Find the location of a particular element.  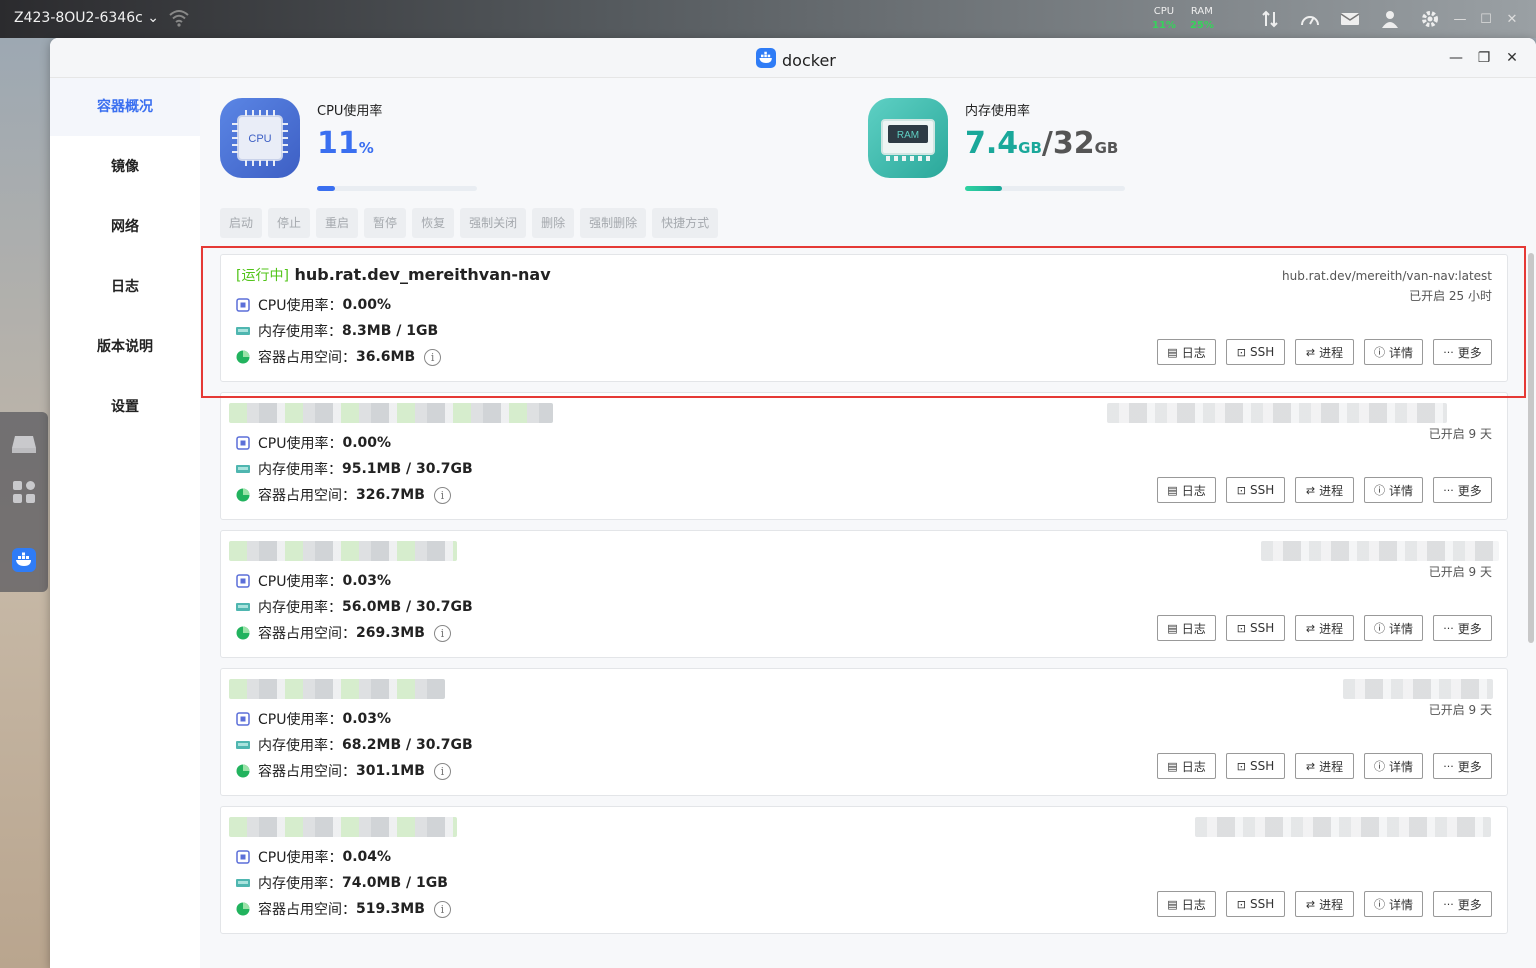

maximize-icon: ☐ is located at coordinates (1486, 19).